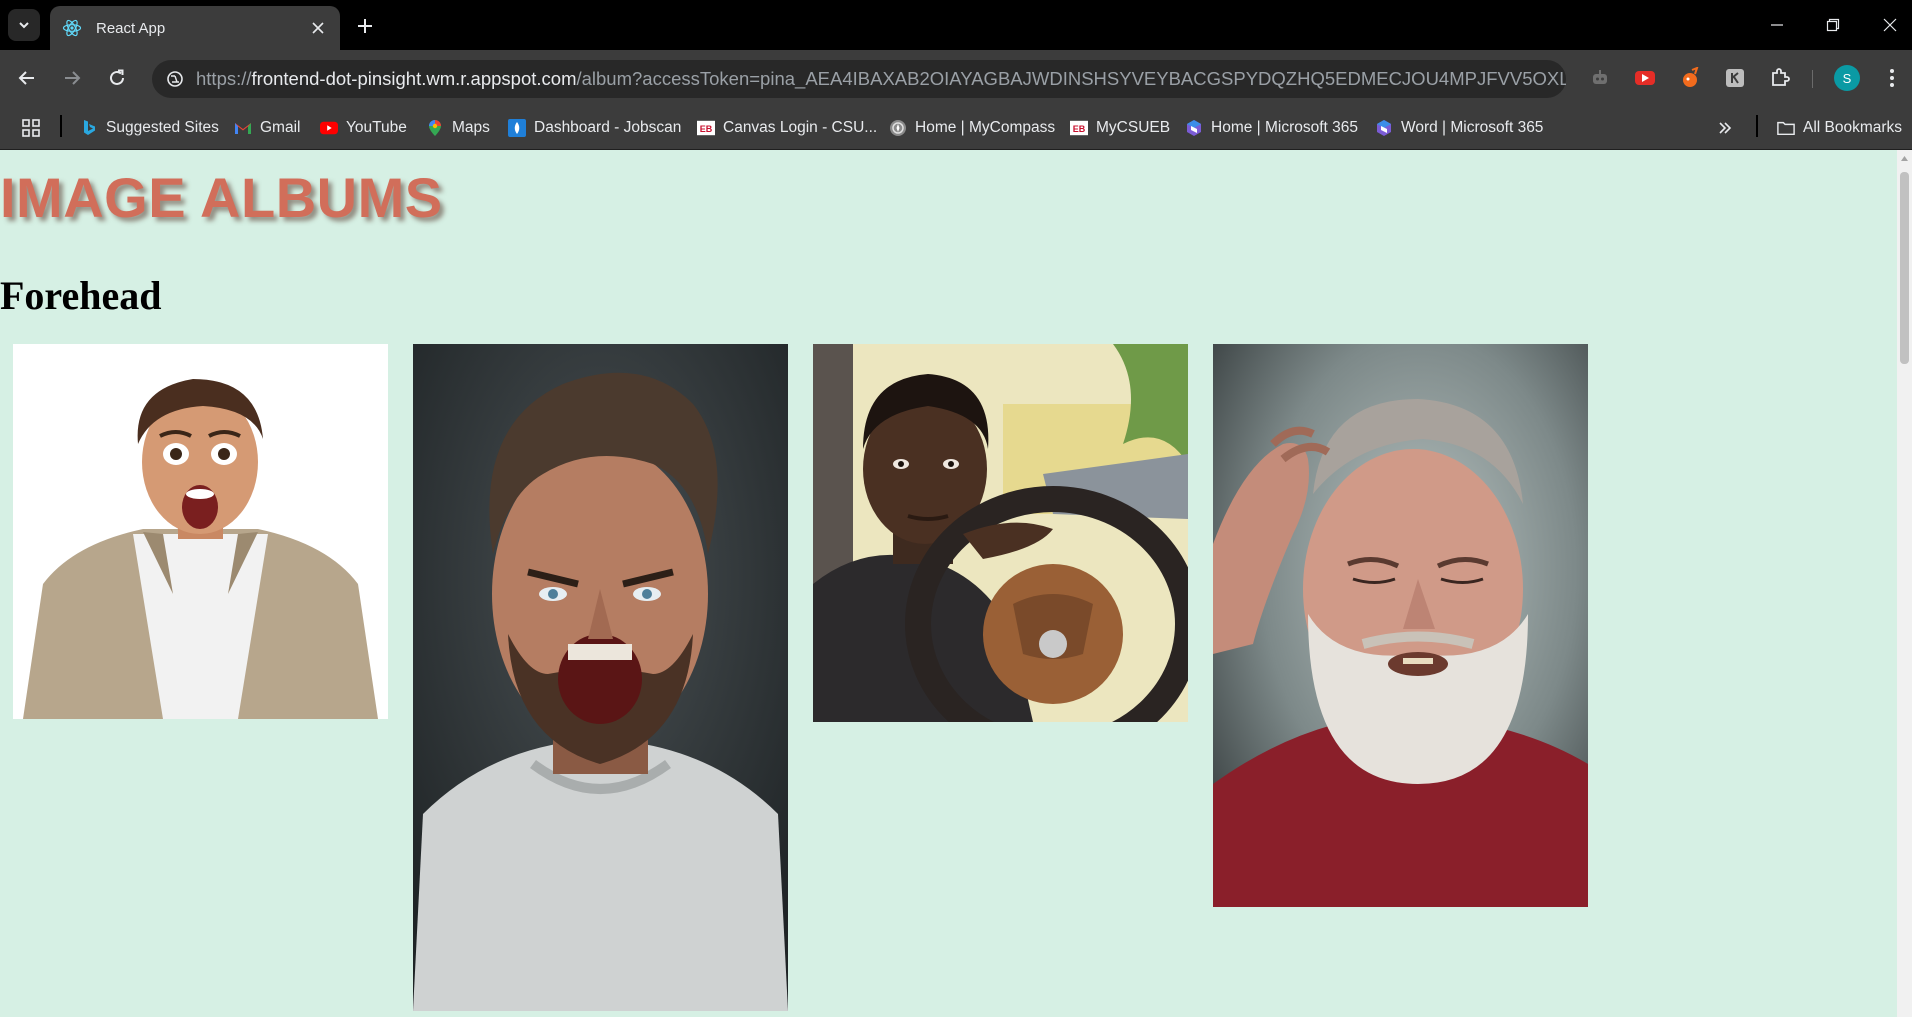 This screenshot has height=1017, width=1912. I want to click on bookmark-item: EB MyCSUEB, so click(1120, 128).